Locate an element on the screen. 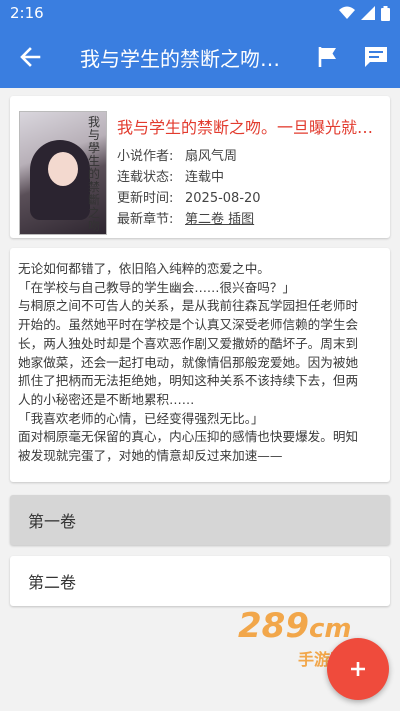 This screenshot has width=400, height=711. author-label: 小说作者: is located at coordinates (145, 156).